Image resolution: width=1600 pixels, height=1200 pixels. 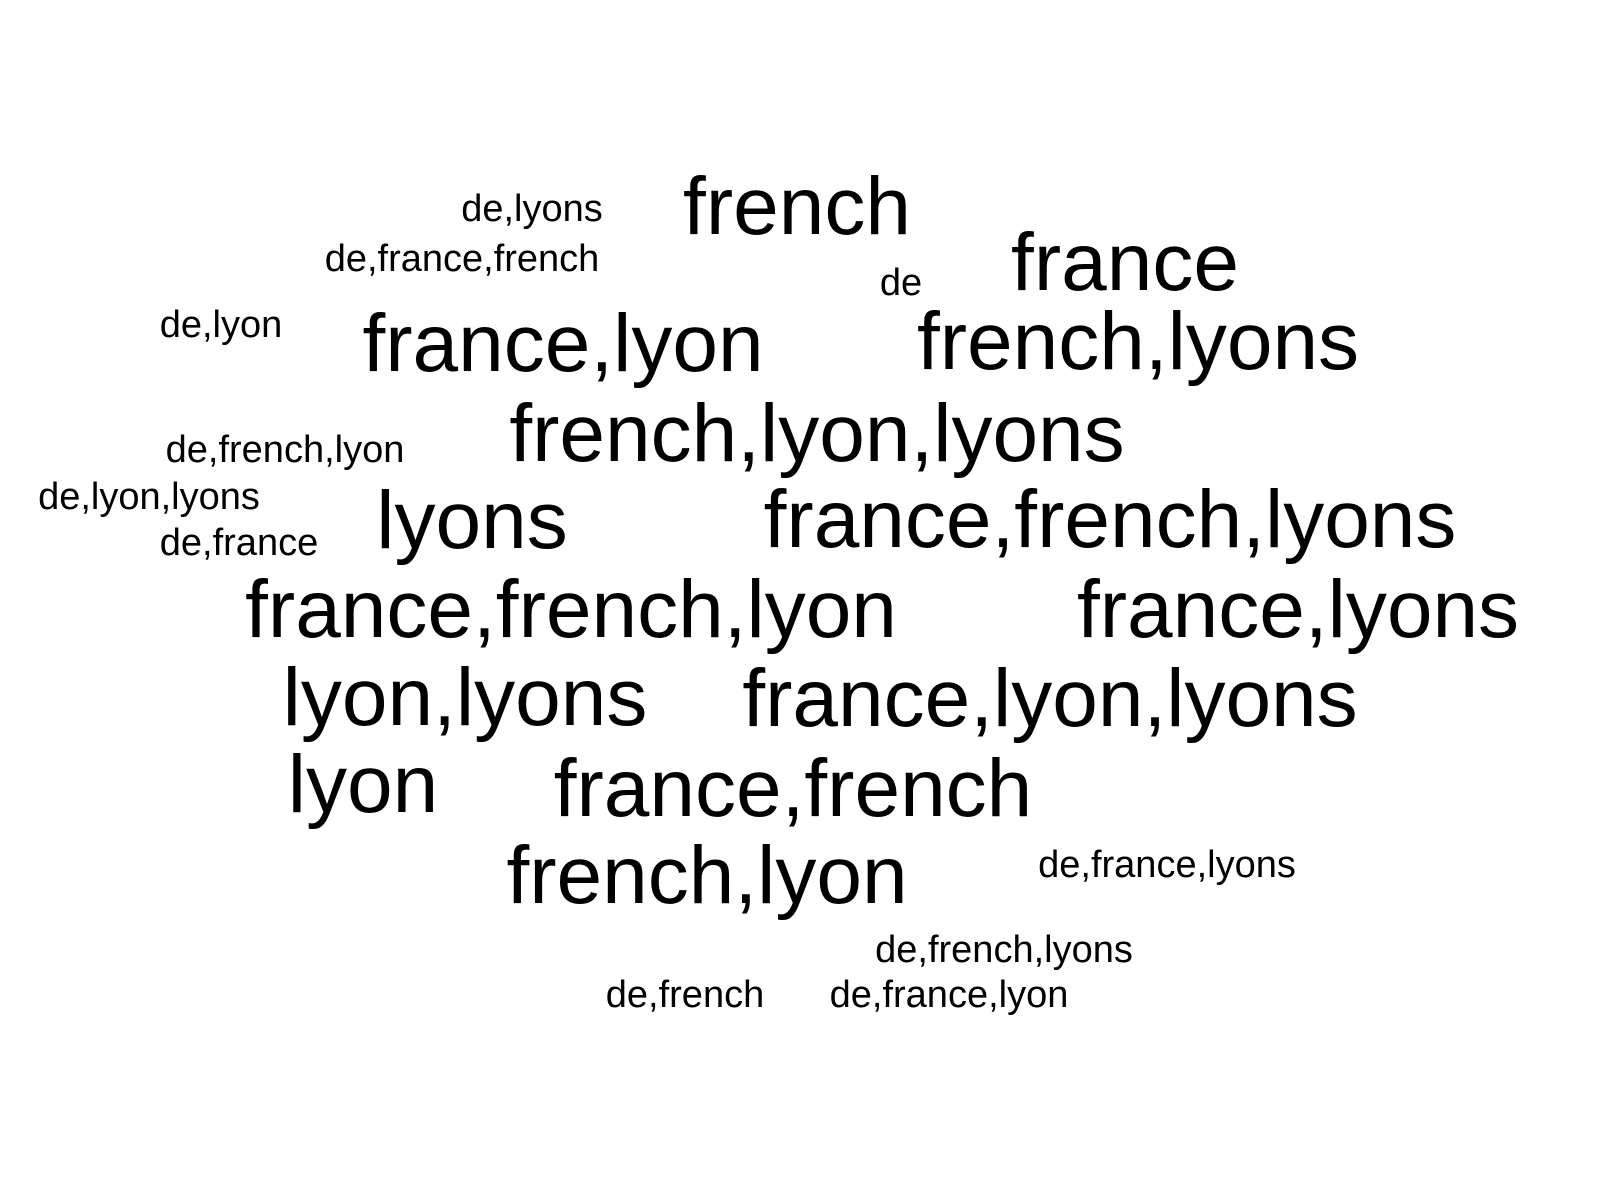 I want to click on word-item: france,french,lyons, so click(x=1110, y=519).